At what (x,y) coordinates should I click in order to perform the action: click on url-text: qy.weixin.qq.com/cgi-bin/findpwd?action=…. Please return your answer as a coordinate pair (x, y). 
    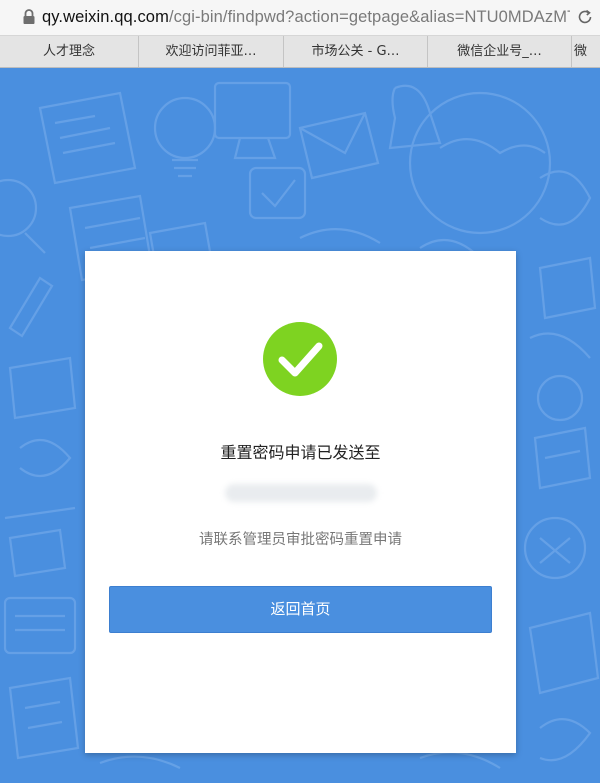
    Looking at the image, I should click on (306, 17).